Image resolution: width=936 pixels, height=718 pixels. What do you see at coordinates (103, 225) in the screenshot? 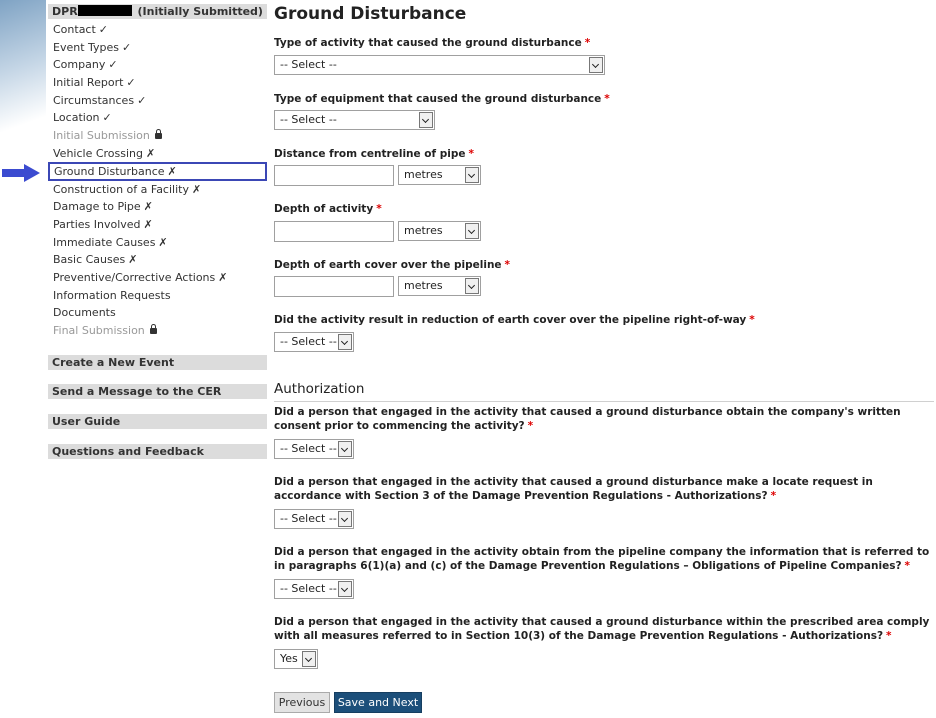
I see `sidebar-item-parties-involved: Parties Involved ✗` at bounding box center [103, 225].